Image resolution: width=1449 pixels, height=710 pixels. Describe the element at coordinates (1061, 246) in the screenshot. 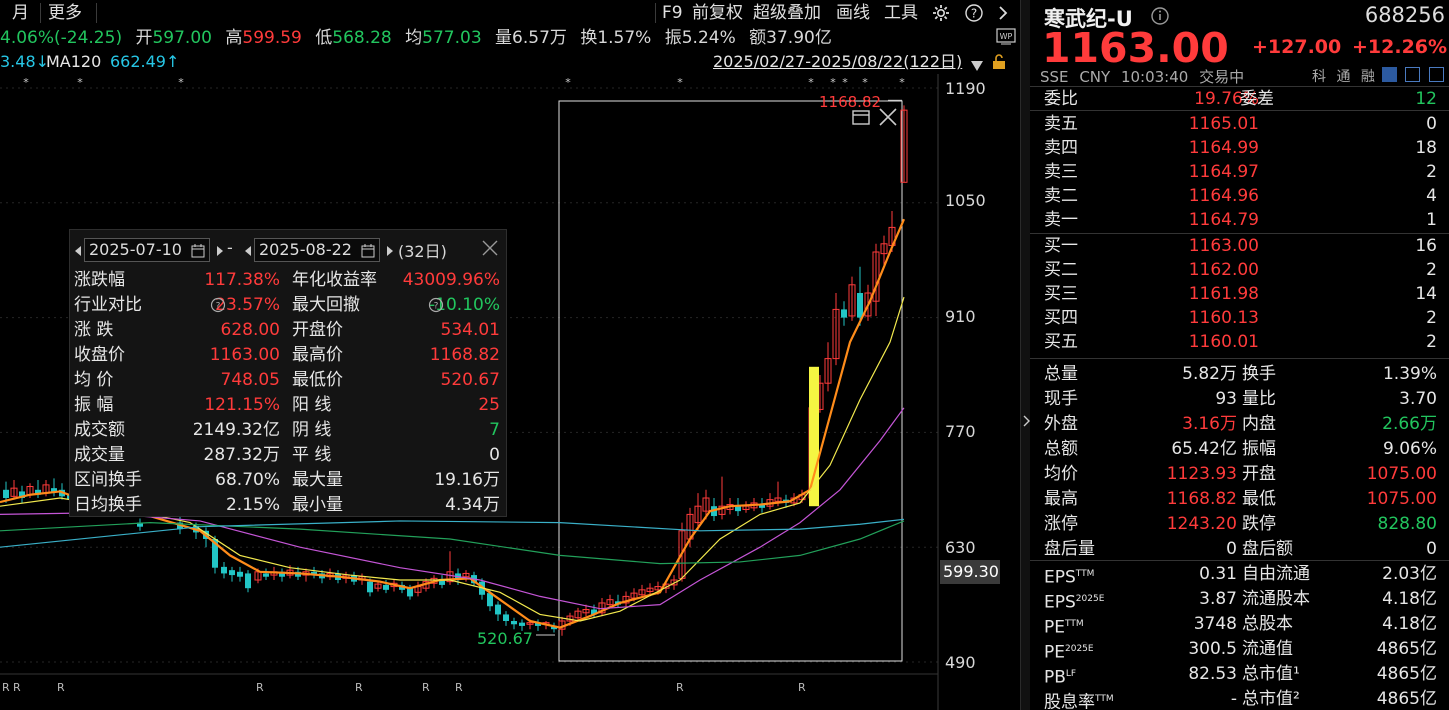

I see `bid-level-label: 买一` at that location.